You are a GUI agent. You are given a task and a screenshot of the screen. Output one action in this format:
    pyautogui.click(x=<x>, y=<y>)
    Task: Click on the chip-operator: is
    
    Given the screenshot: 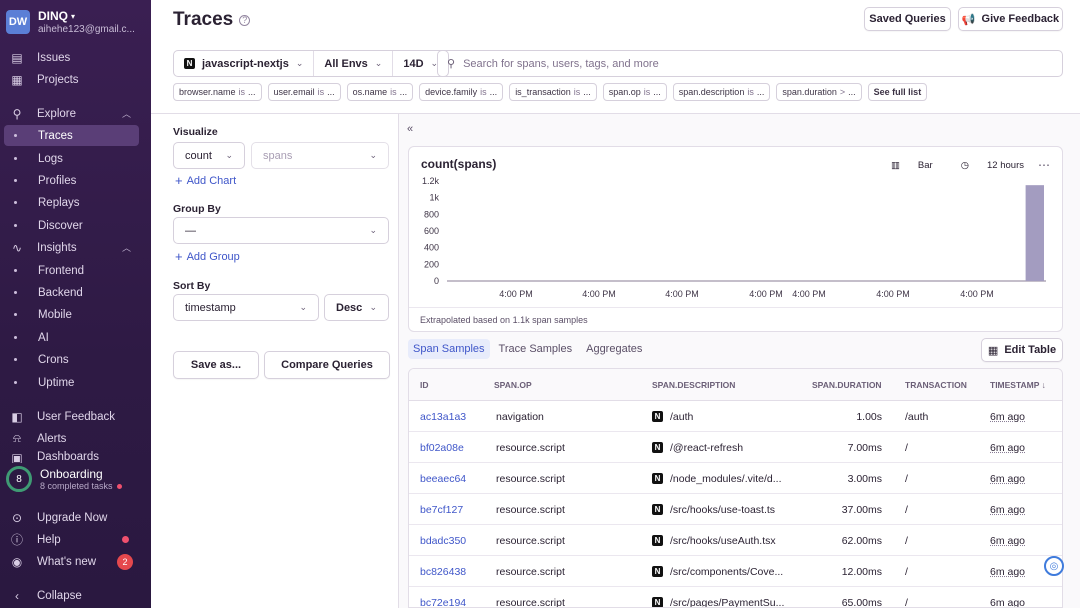 What is the action you would take?
    pyautogui.click(x=483, y=92)
    